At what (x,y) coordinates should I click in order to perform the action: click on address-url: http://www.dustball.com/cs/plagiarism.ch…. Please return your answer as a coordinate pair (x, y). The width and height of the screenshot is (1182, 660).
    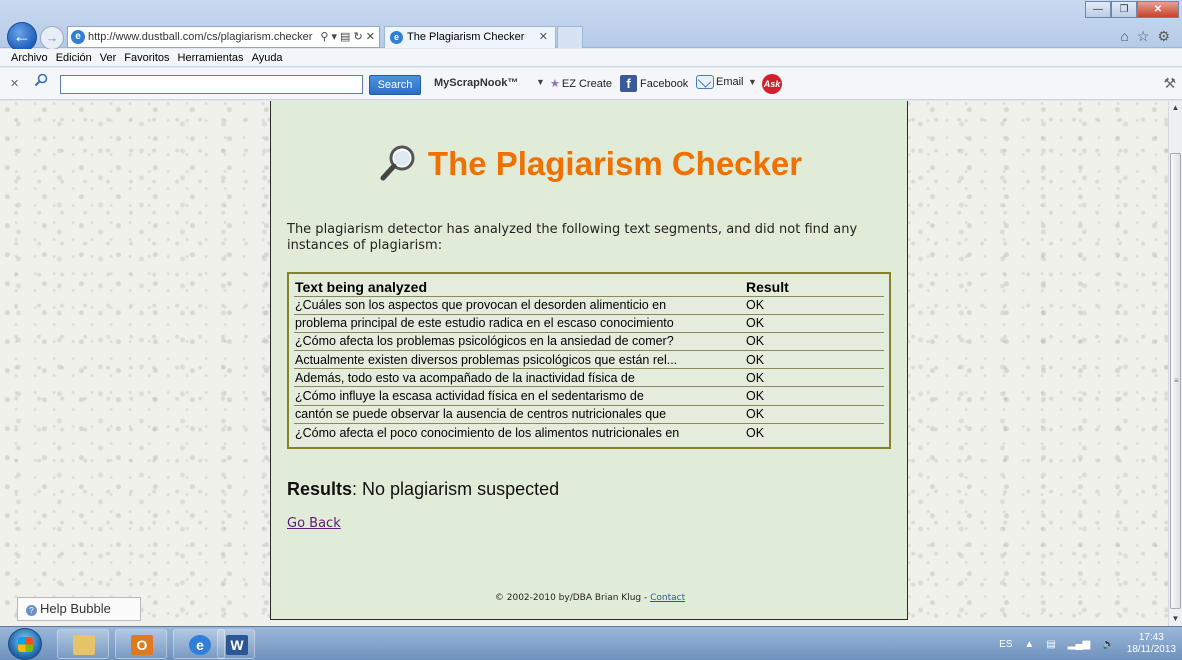
    Looking at the image, I should click on (200, 37).